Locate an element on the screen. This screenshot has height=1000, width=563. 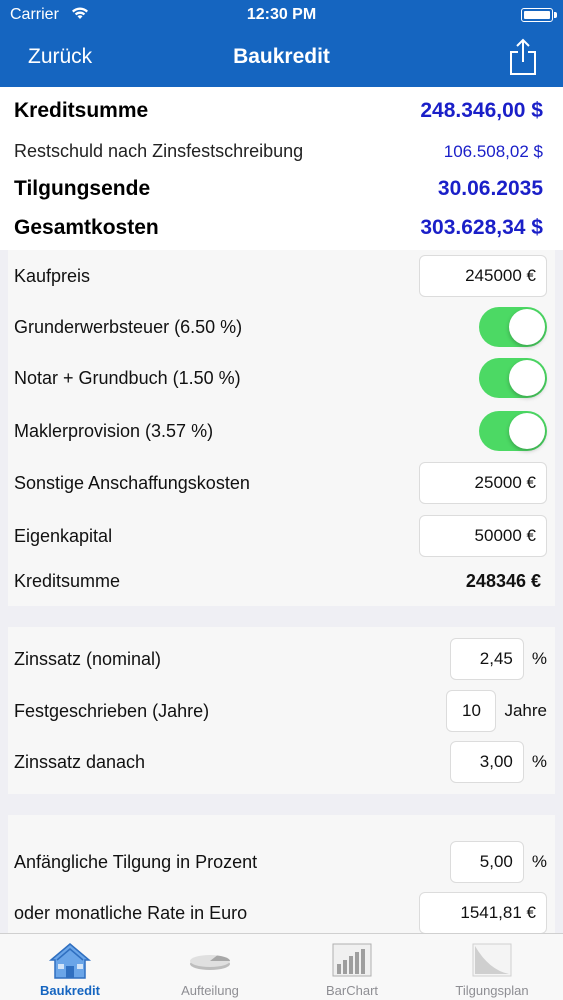
clock: 12:30 PM is located at coordinates (281, 14).